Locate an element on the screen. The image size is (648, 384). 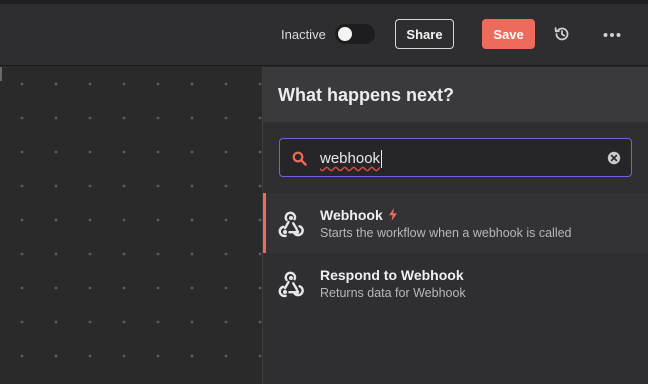
save-button: Save is located at coordinates (508, 34).